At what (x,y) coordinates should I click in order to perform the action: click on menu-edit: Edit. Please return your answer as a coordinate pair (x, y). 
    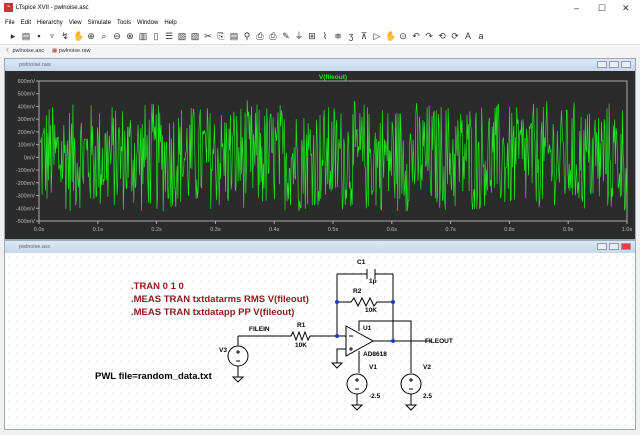
    Looking at the image, I should click on (26, 23).